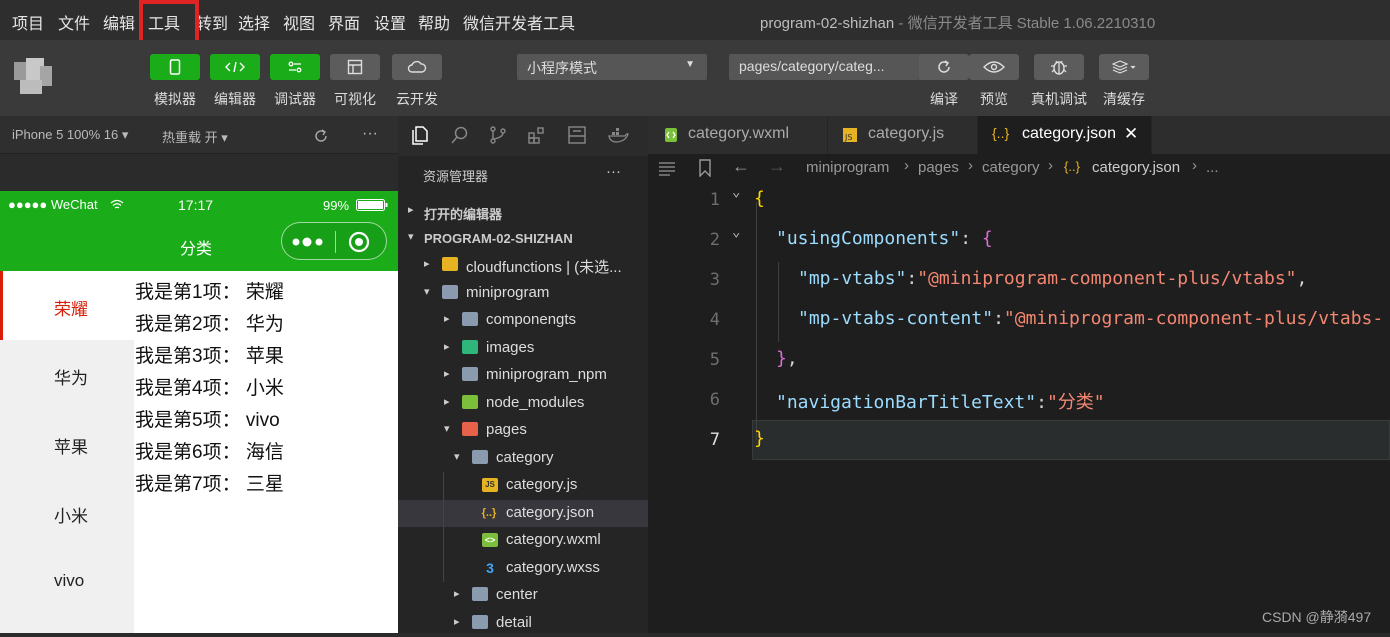 The height and width of the screenshot is (637, 1390). Describe the element at coordinates (390, 22) in the screenshot. I see `menu-settings: 设置` at that location.